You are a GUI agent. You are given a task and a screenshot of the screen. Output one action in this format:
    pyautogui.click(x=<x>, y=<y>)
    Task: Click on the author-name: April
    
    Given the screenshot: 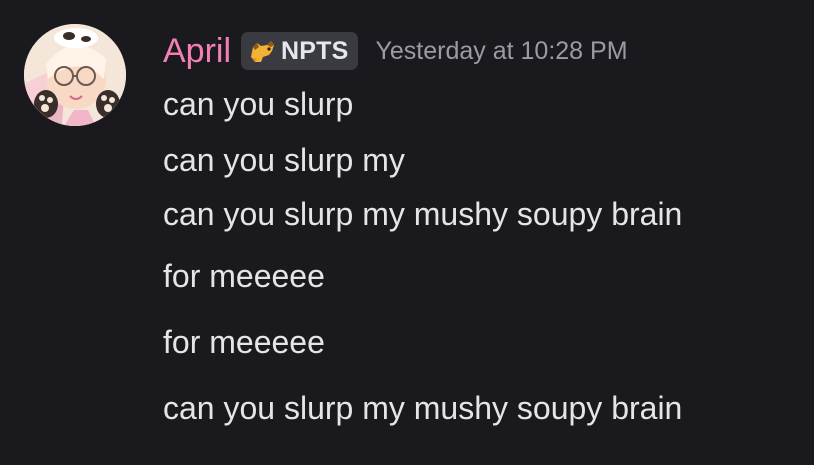 What is the action you would take?
    pyautogui.click(x=197, y=51)
    